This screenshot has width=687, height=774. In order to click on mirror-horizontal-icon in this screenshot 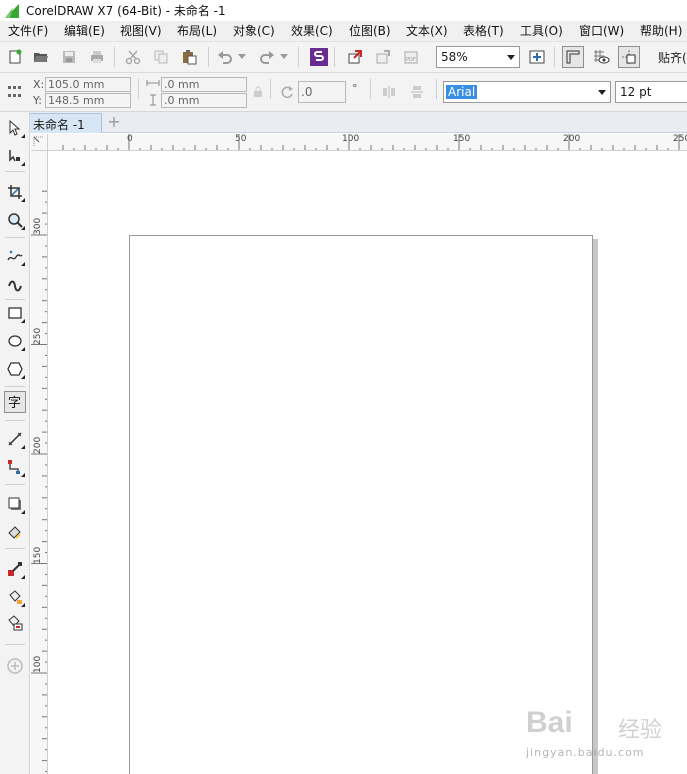, I will do `click(389, 92)`.